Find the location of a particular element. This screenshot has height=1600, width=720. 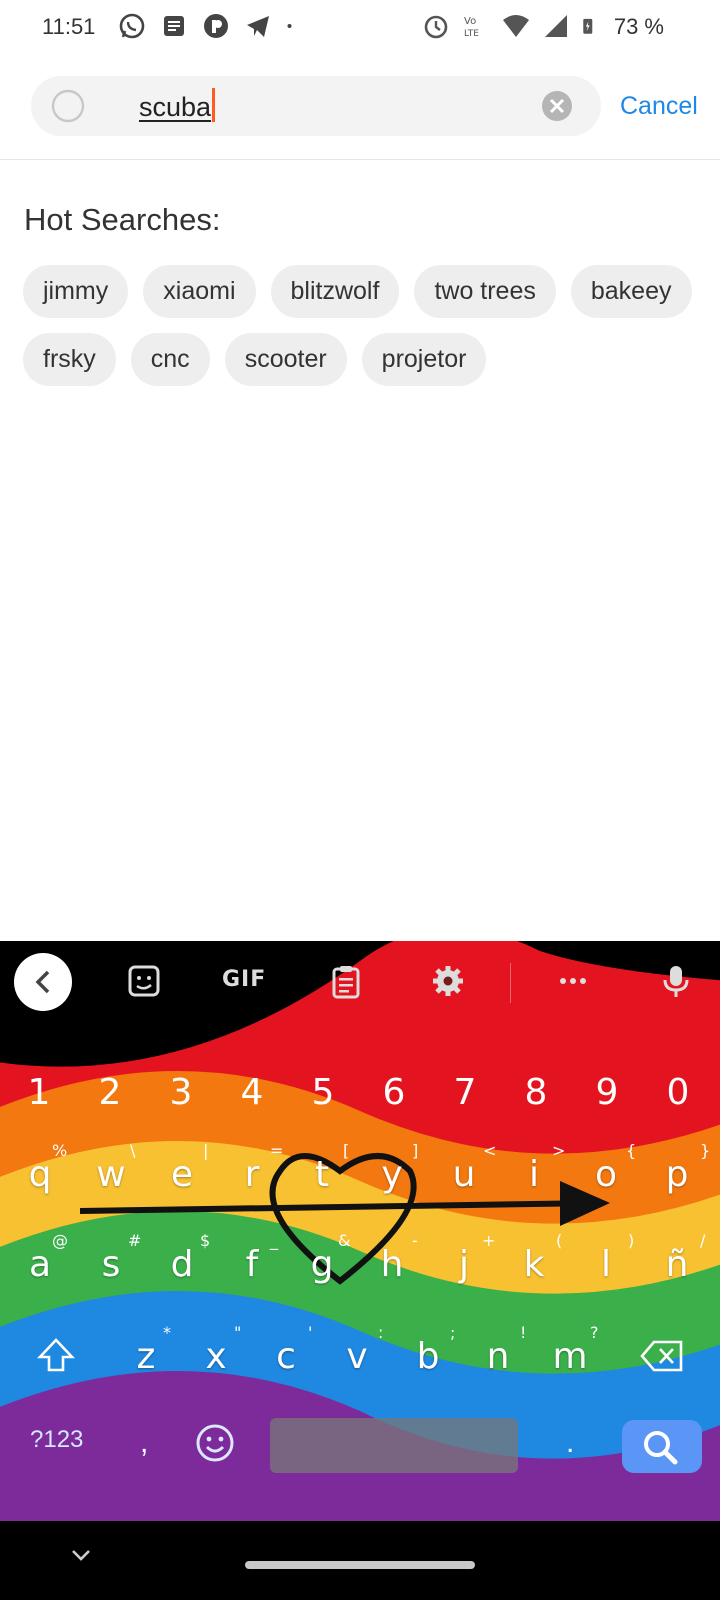

key-e: e is located at coordinates (182, 1174).